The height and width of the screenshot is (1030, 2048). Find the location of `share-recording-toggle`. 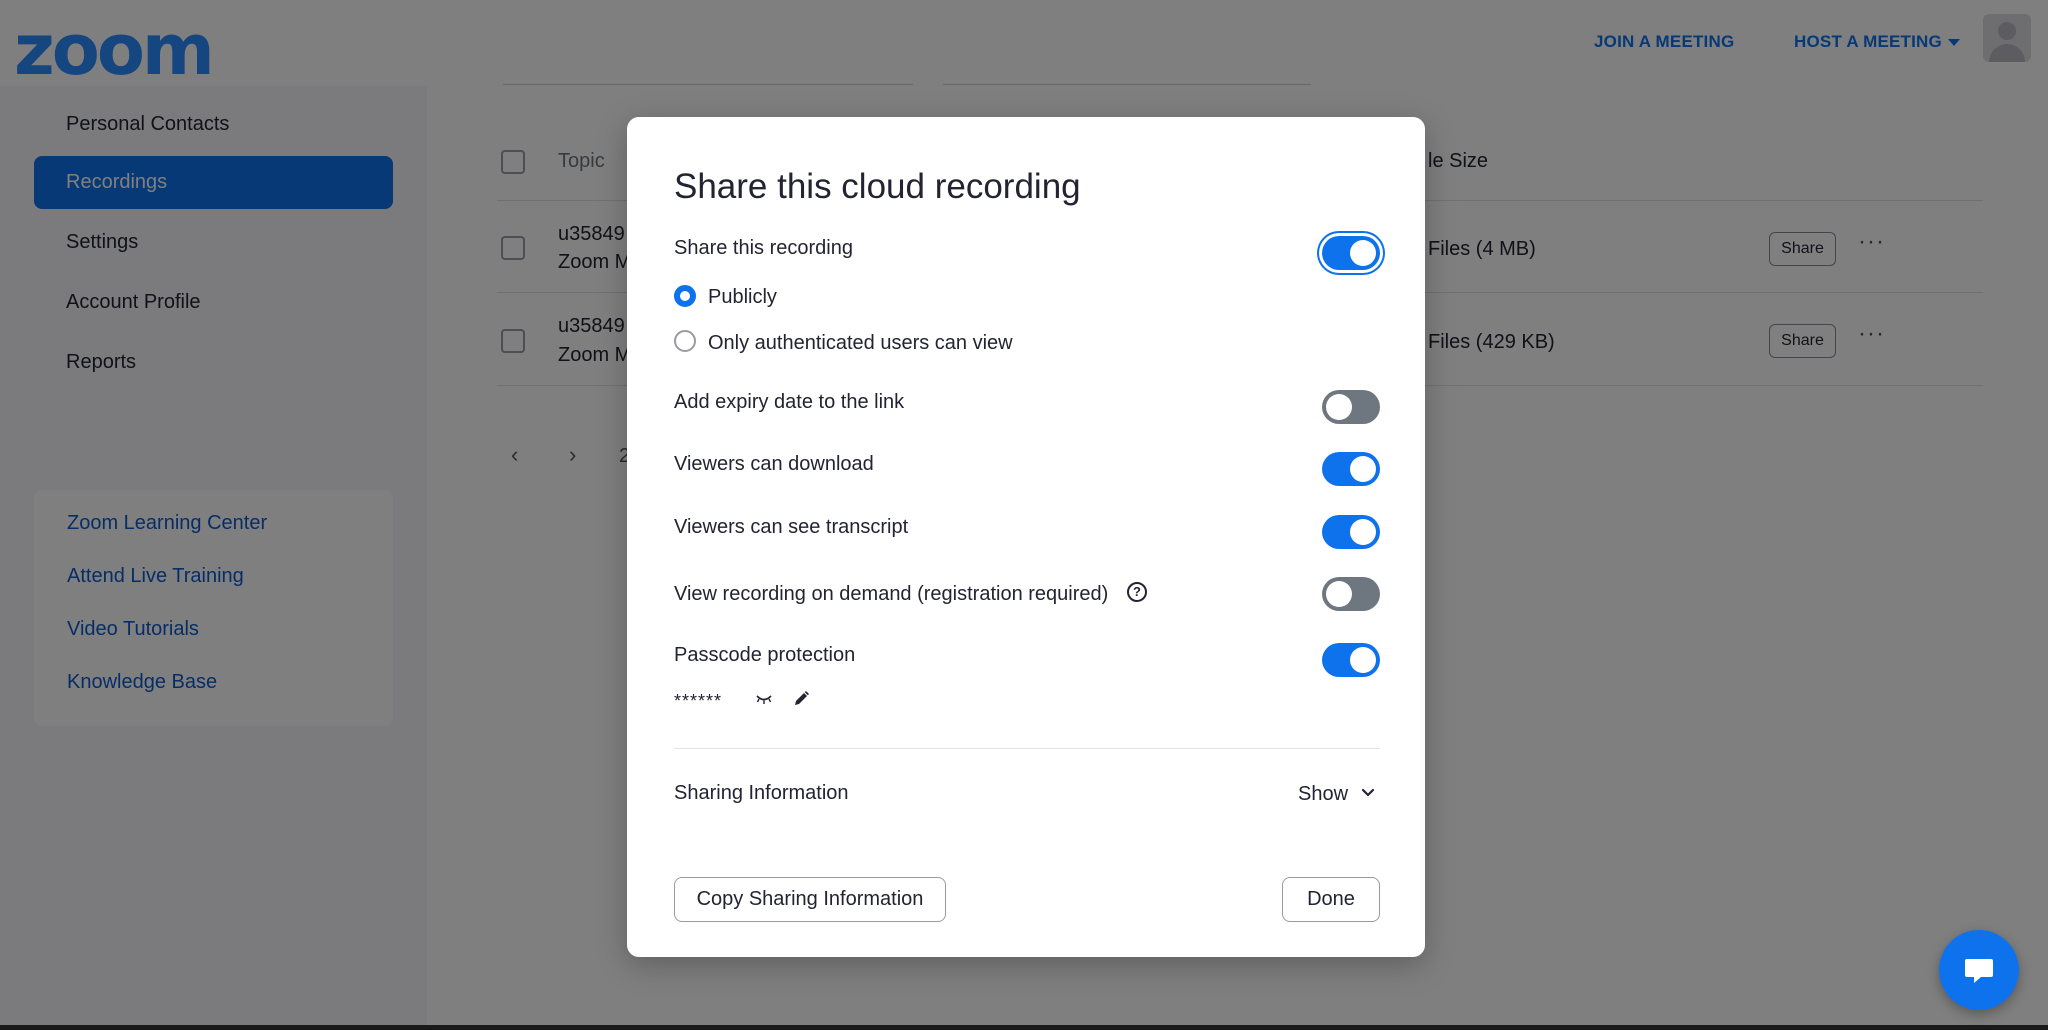

share-recording-toggle is located at coordinates (1351, 253).